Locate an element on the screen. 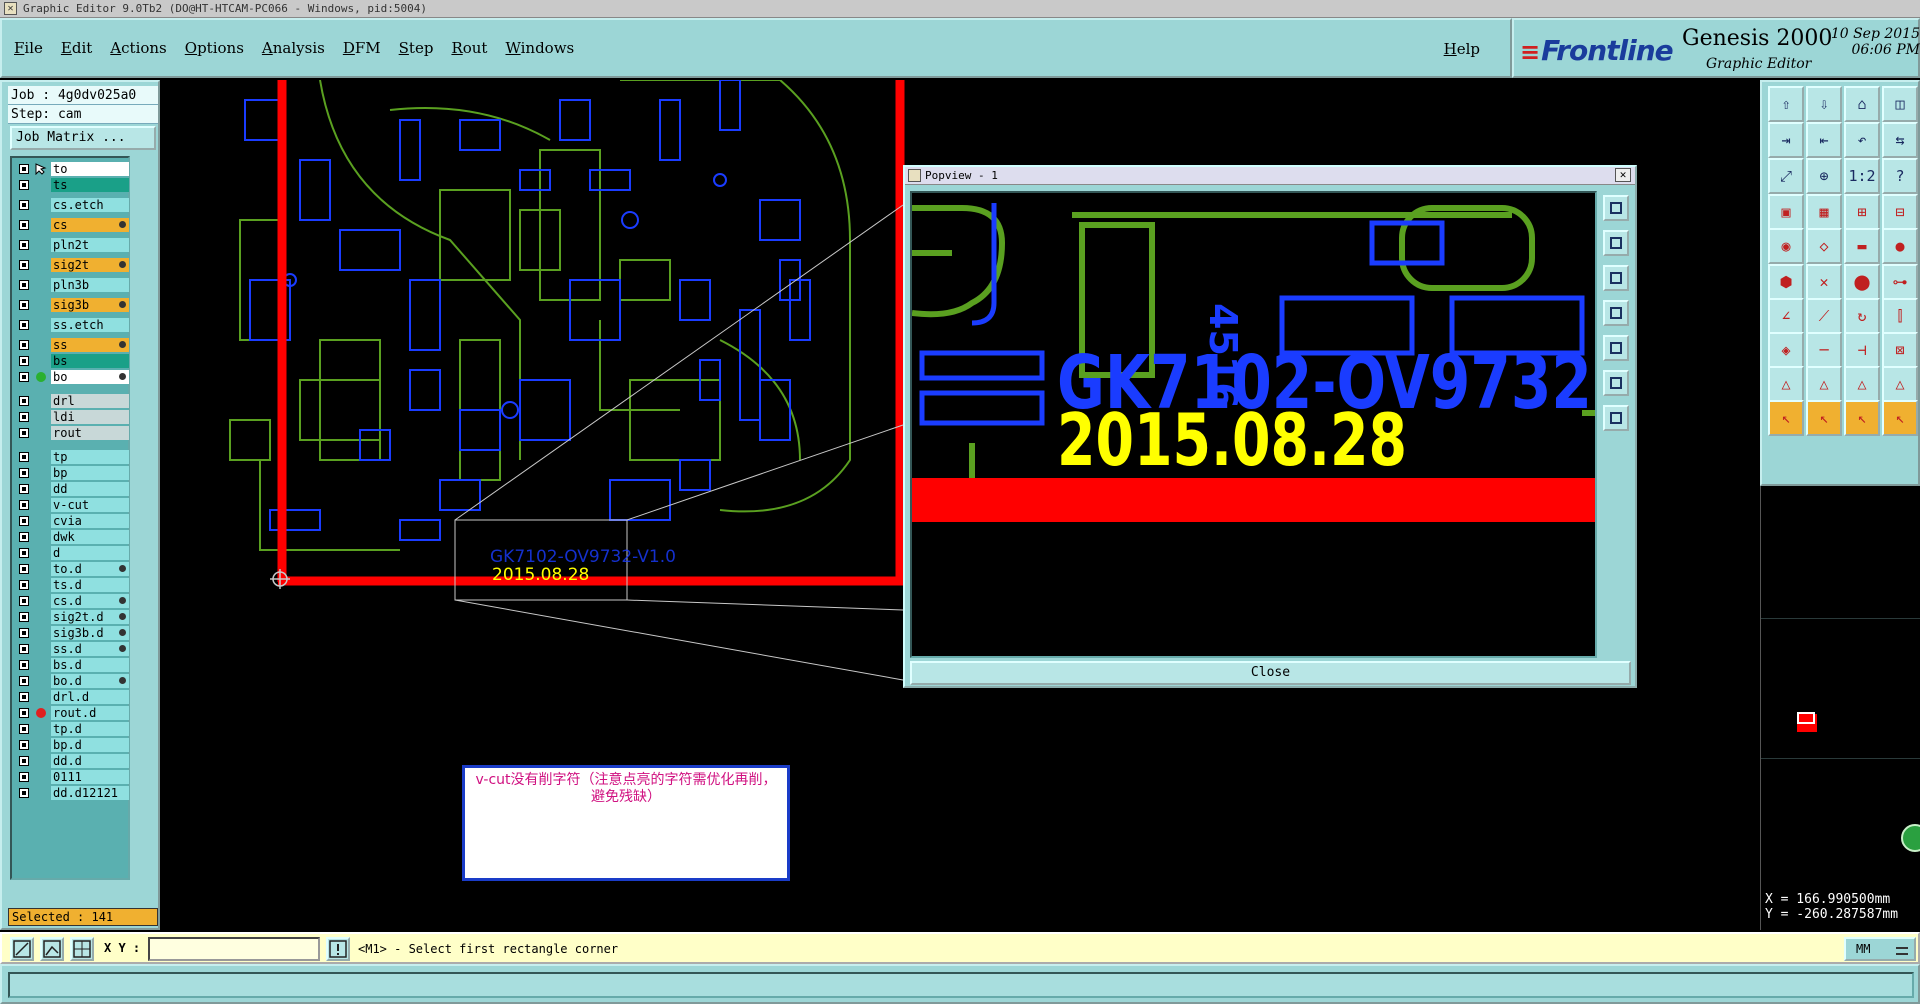  tool-move-button: ⊠ is located at coordinates (1900, 350).